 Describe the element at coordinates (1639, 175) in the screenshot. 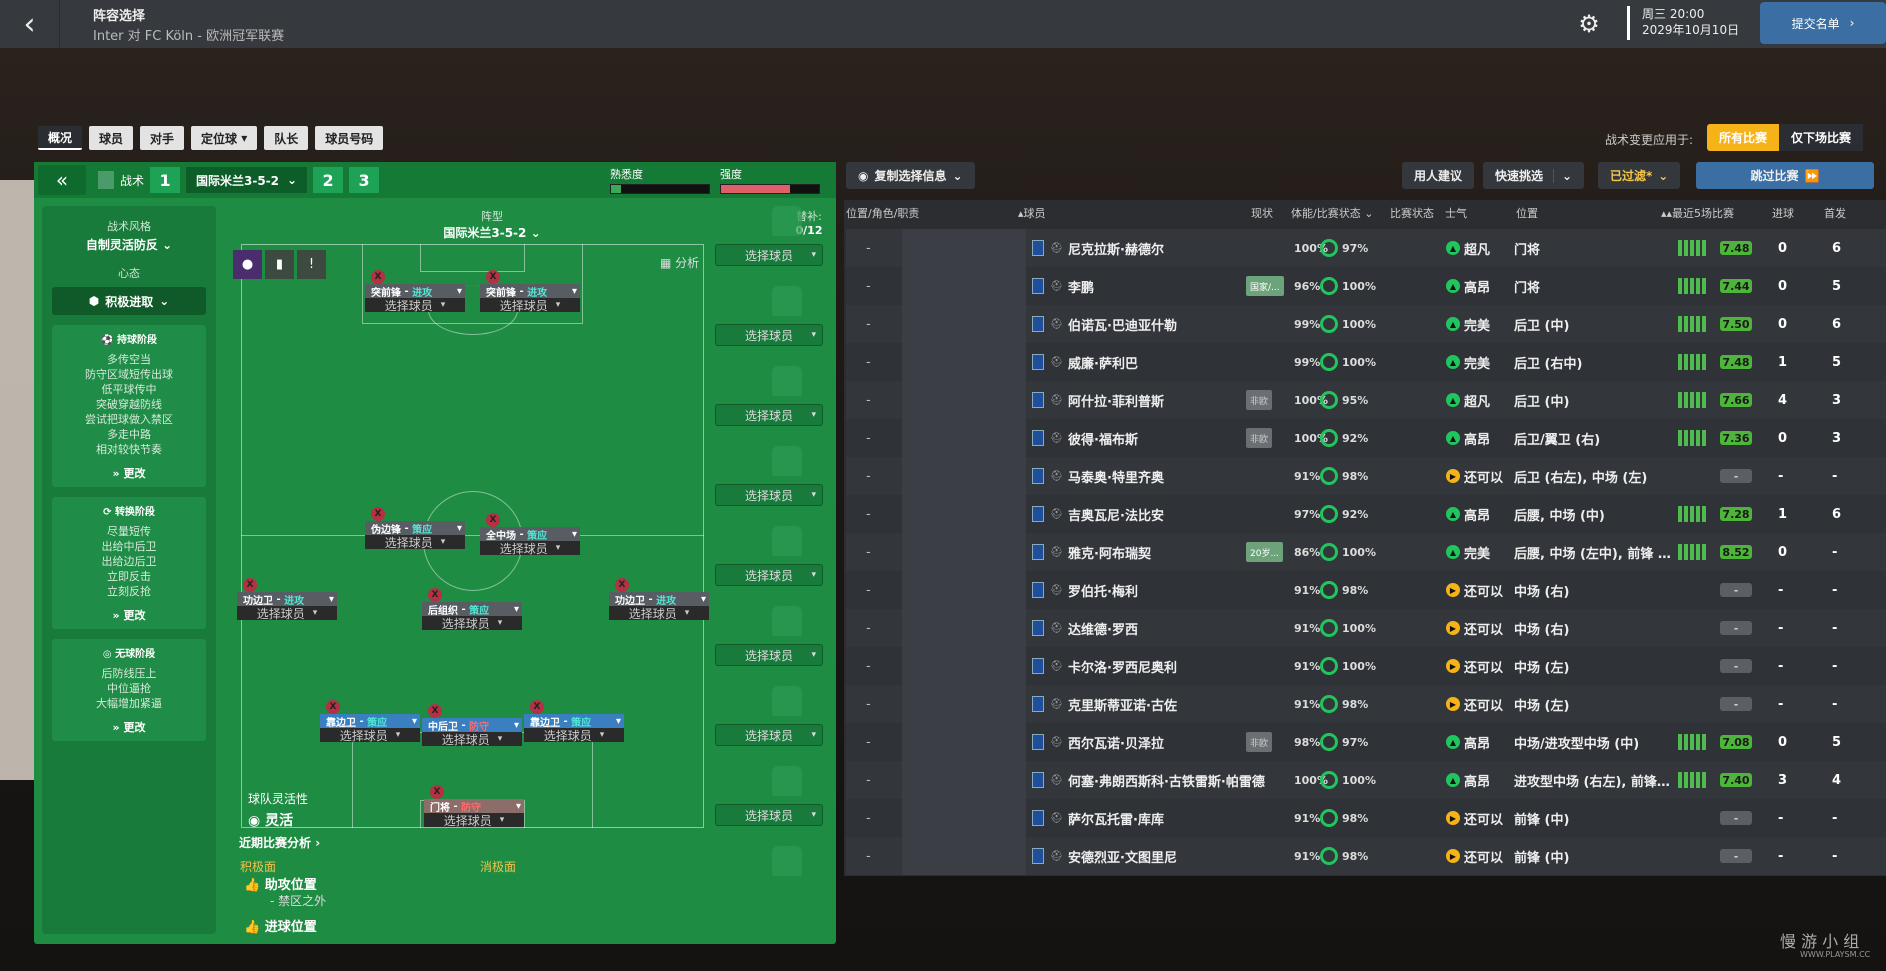

I see `filter-button: 已过滤* ⌄` at that location.